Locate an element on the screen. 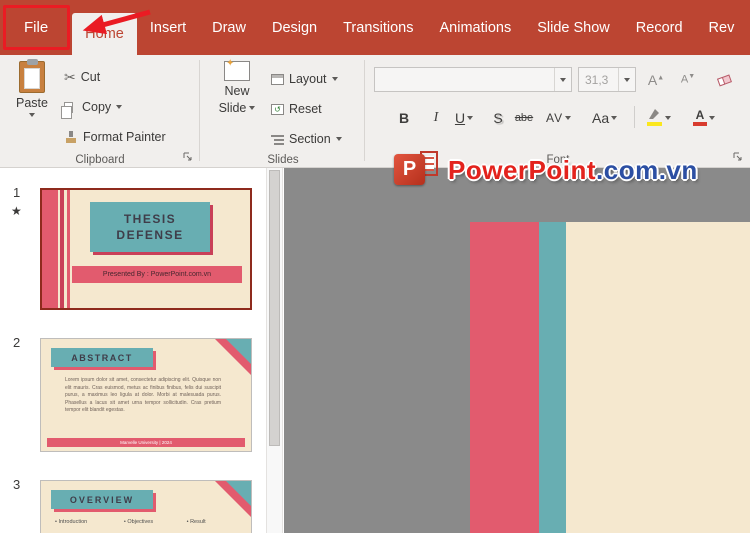 The height and width of the screenshot is (533, 750). font-color-icon: A is located at coordinates (700, 117).